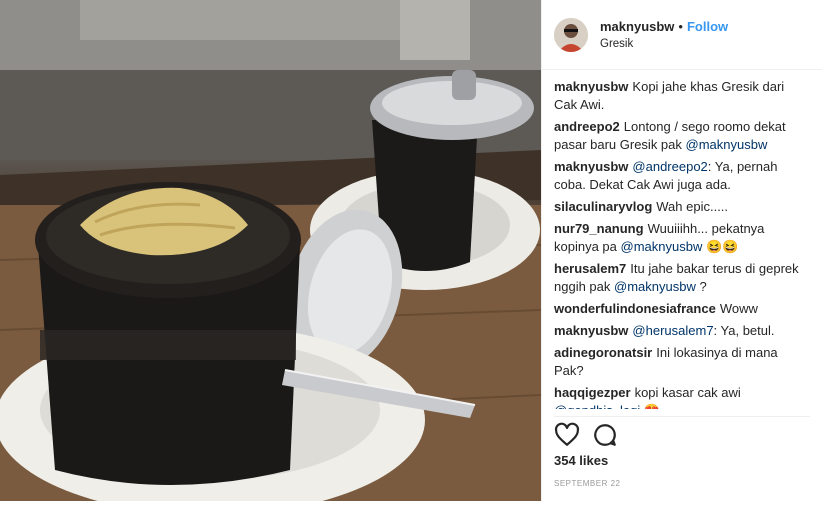  Describe the element at coordinates (603, 206) in the screenshot. I see `comment-username: silaculinaryvlog` at that location.